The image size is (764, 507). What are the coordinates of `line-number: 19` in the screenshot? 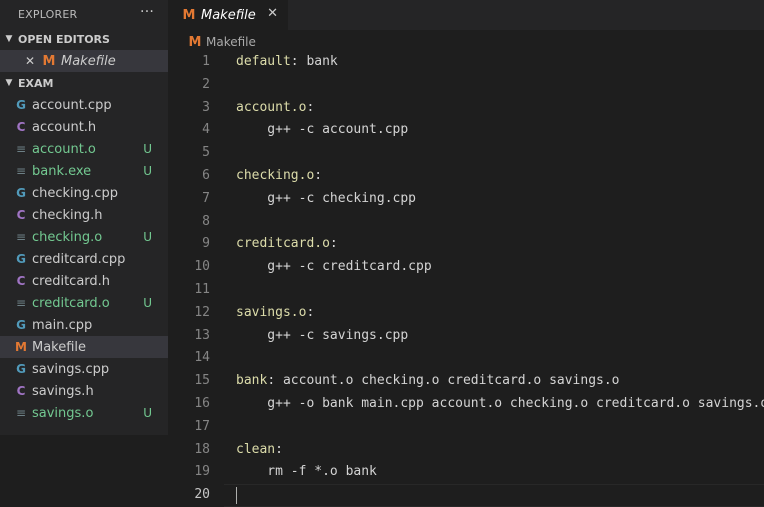 It's located at (202, 472).